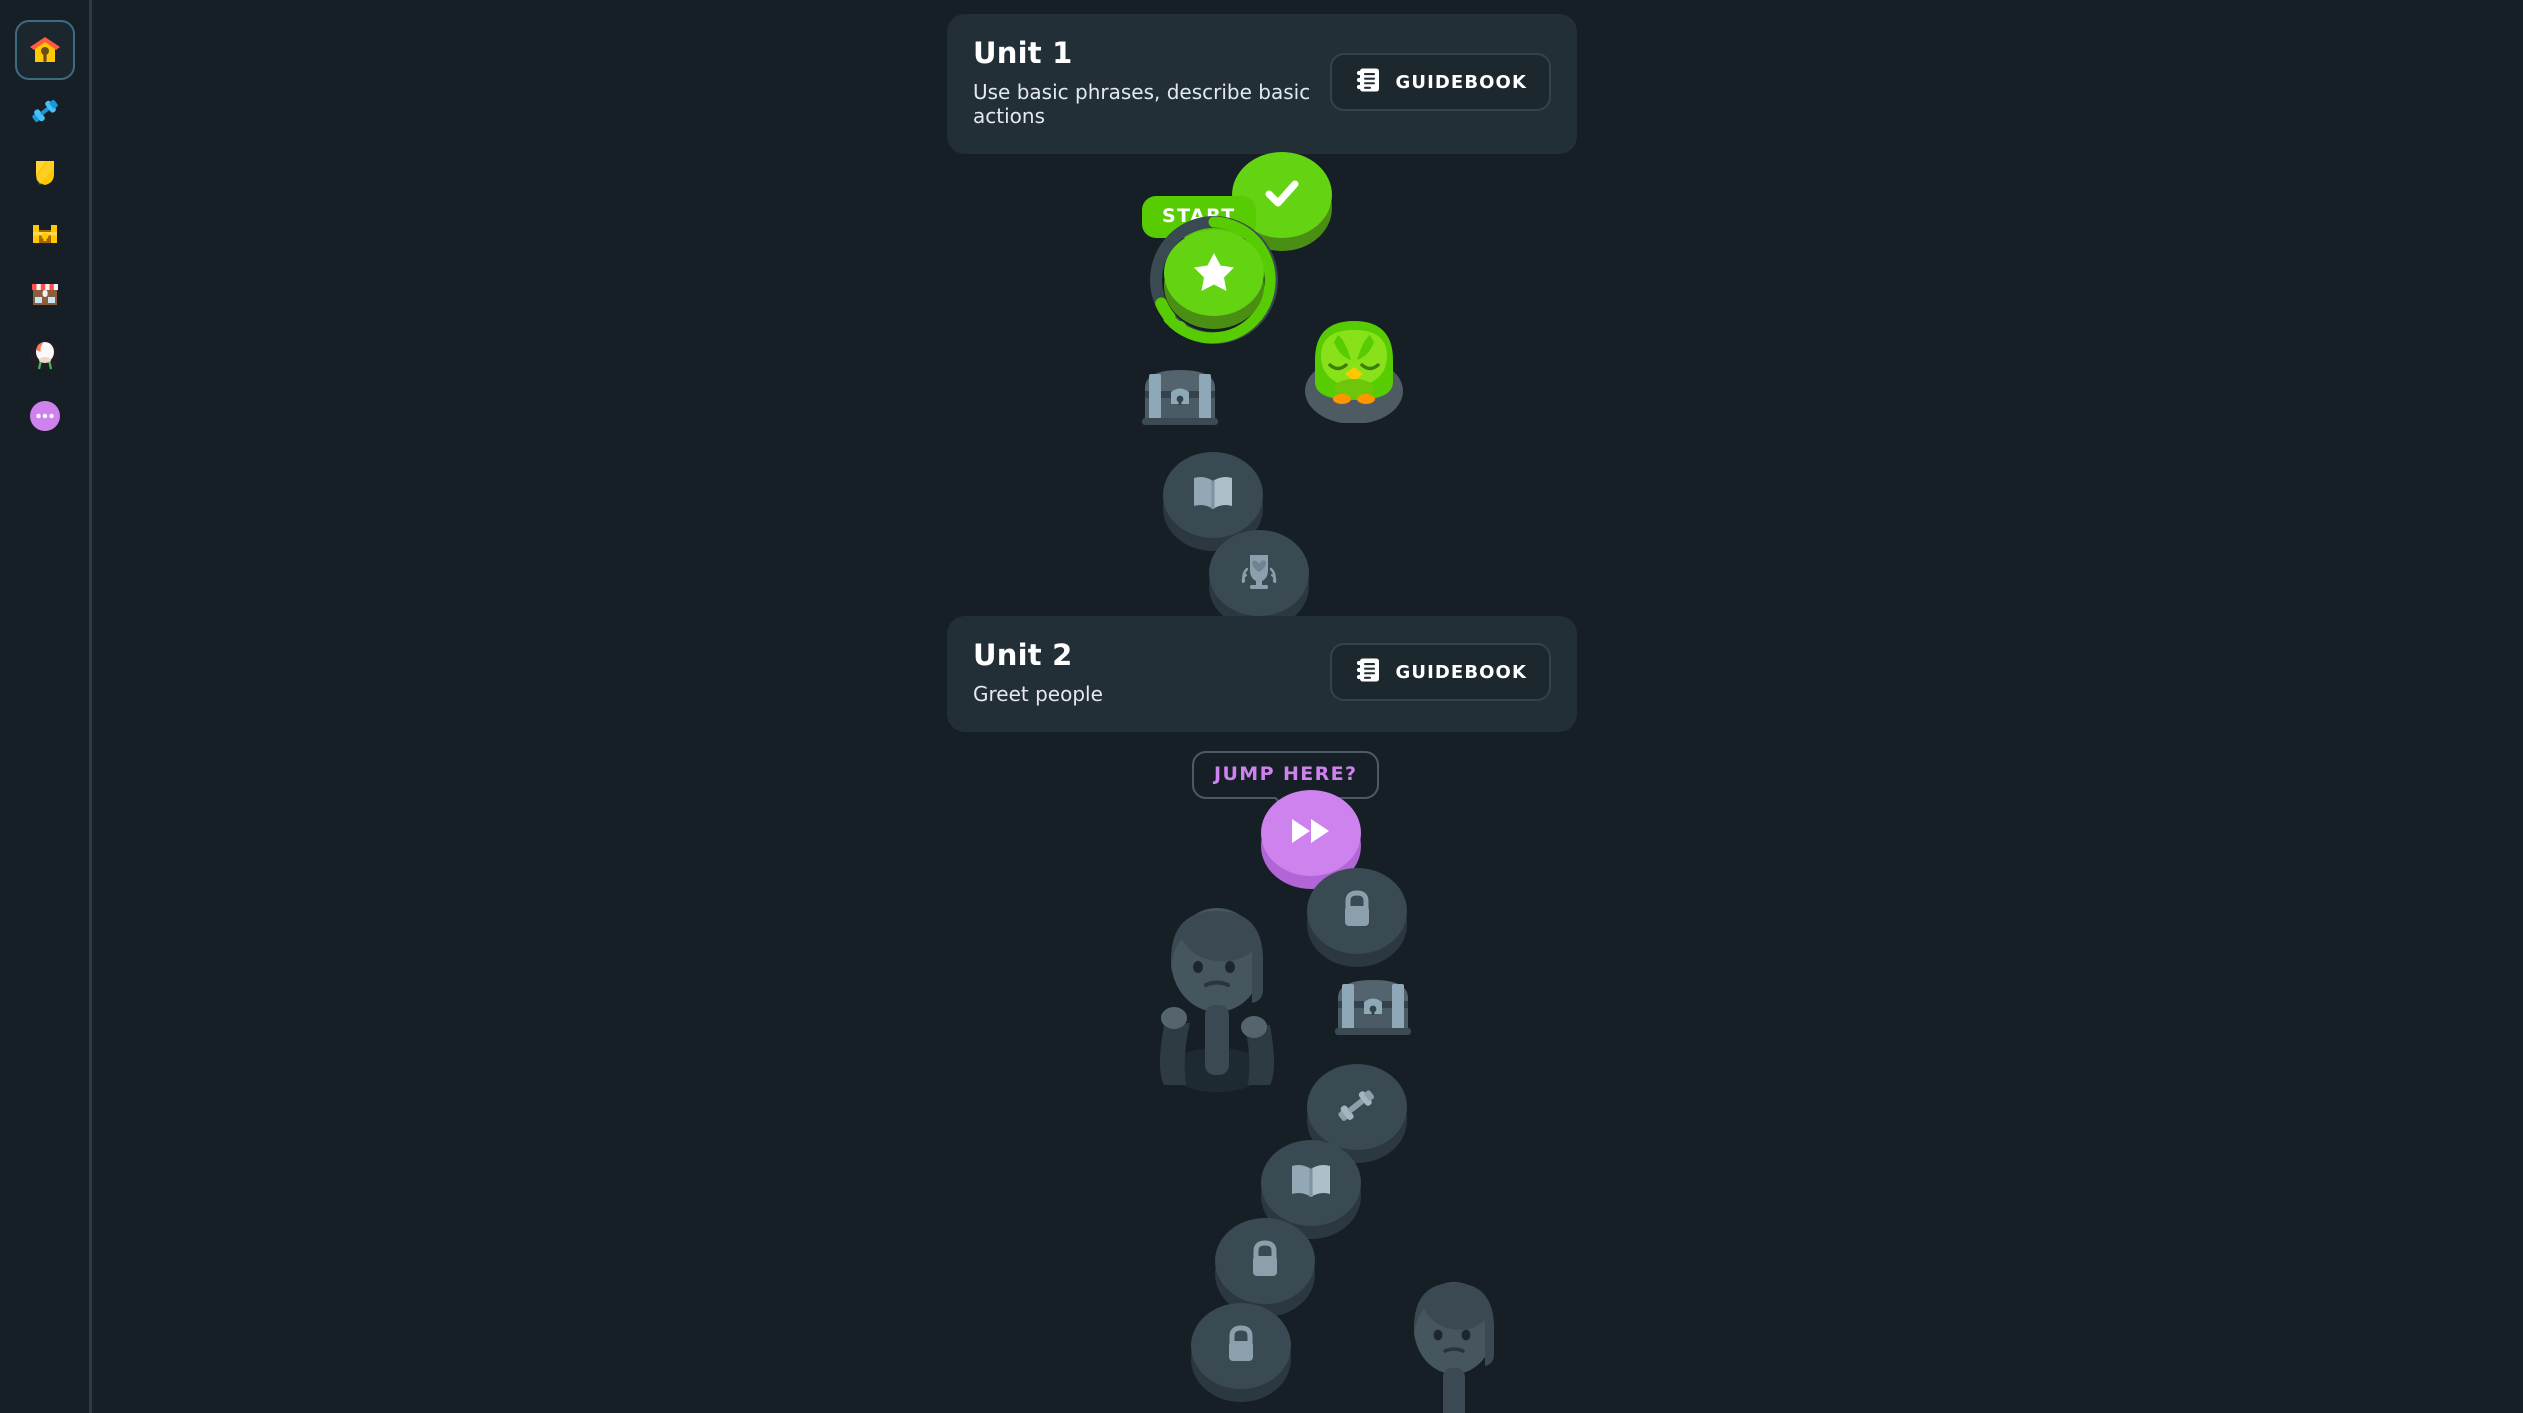 This screenshot has height=1413, width=2523. What do you see at coordinates (1354, 367) in the screenshot?
I see `duo-owl-mascot` at bounding box center [1354, 367].